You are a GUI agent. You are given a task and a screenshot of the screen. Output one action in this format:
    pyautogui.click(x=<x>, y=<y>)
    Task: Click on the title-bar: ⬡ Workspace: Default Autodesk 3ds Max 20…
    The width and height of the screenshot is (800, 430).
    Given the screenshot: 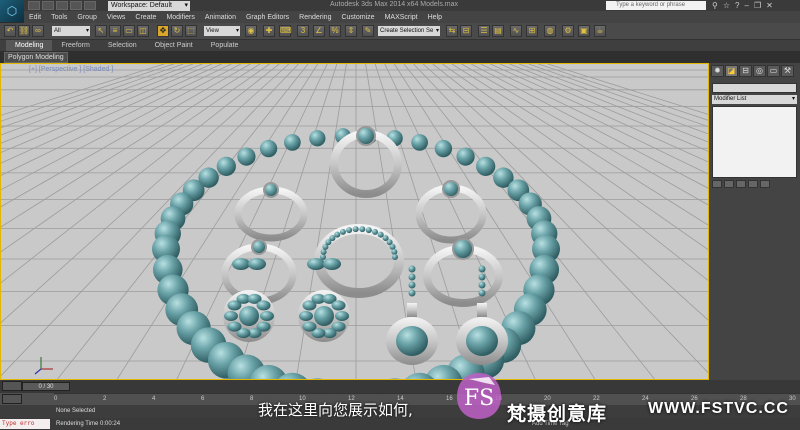 What is the action you would take?
    pyautogui.click(x=400, y=11)
    